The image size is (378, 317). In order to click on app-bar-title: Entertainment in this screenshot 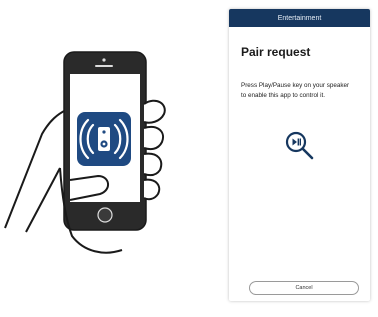, I will do `click(299, 18)`.